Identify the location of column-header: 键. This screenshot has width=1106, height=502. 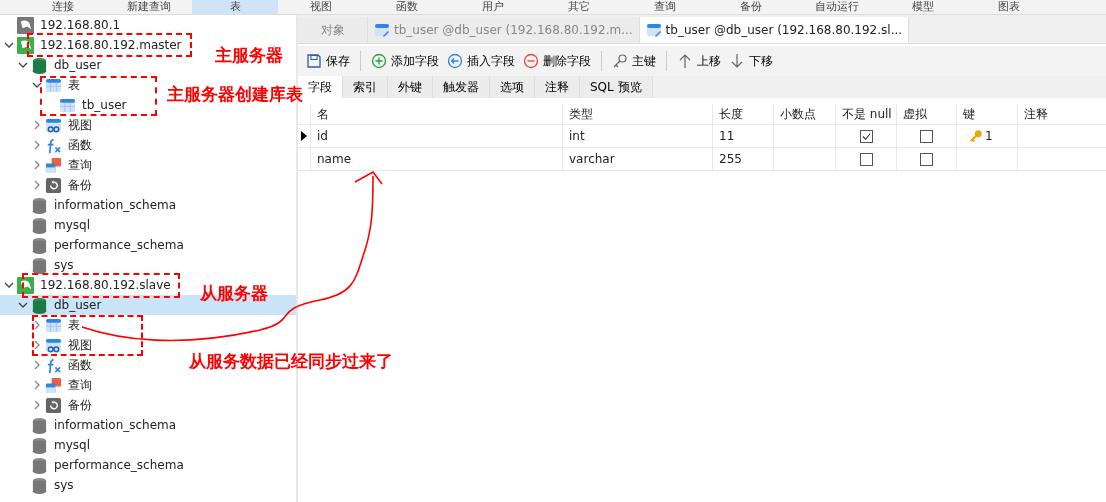
(986, 114).